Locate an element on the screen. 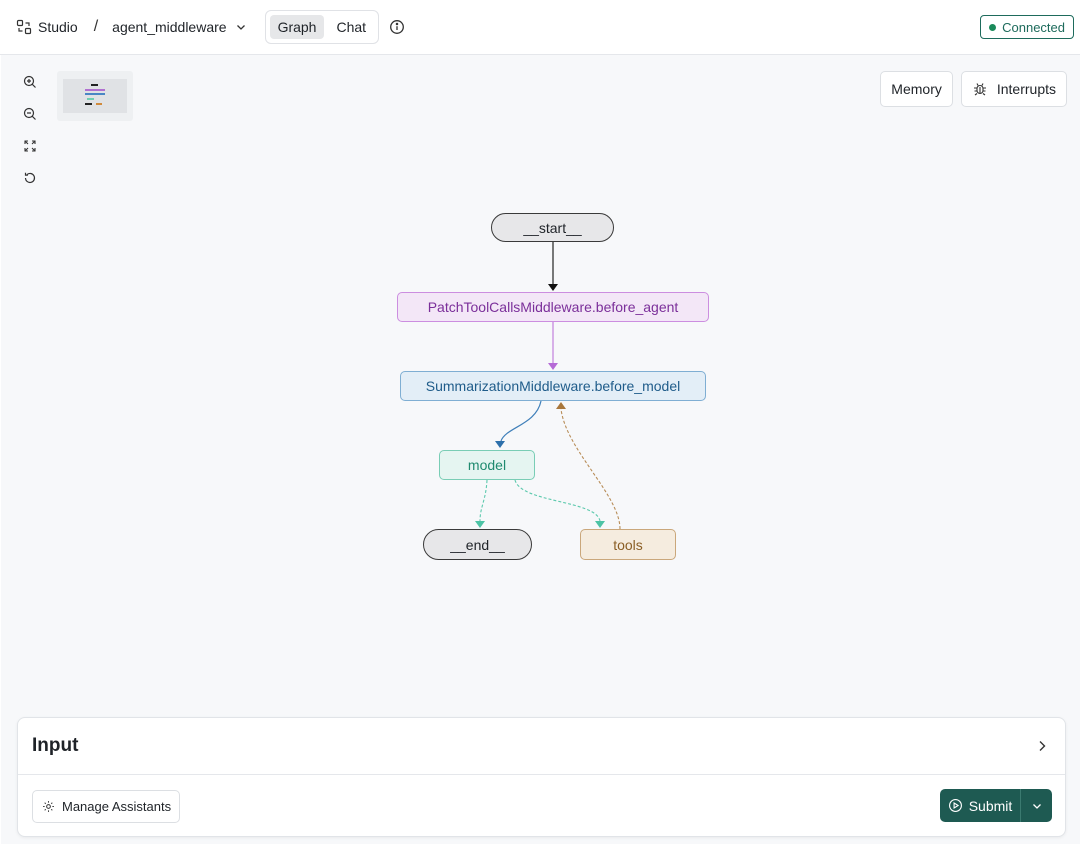 This screenshot has width=1080, height=844. connection-status-badge: Connected is located at coordinates (1027, 27).